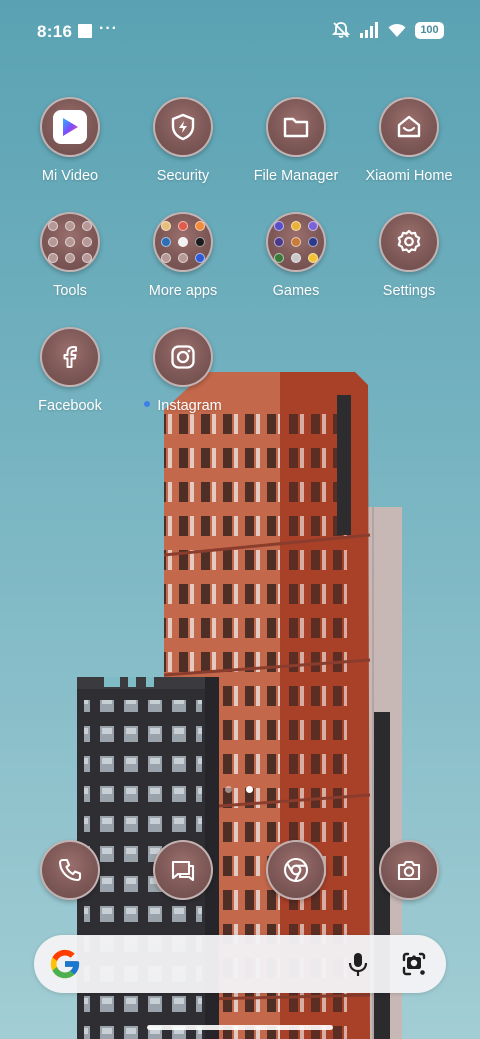 This screenshot has width=480, height=1039. What do you see at coordinates (341, 30) in the screenshot?
I see `muted-bell-icon` at bounding box center [341, 30].